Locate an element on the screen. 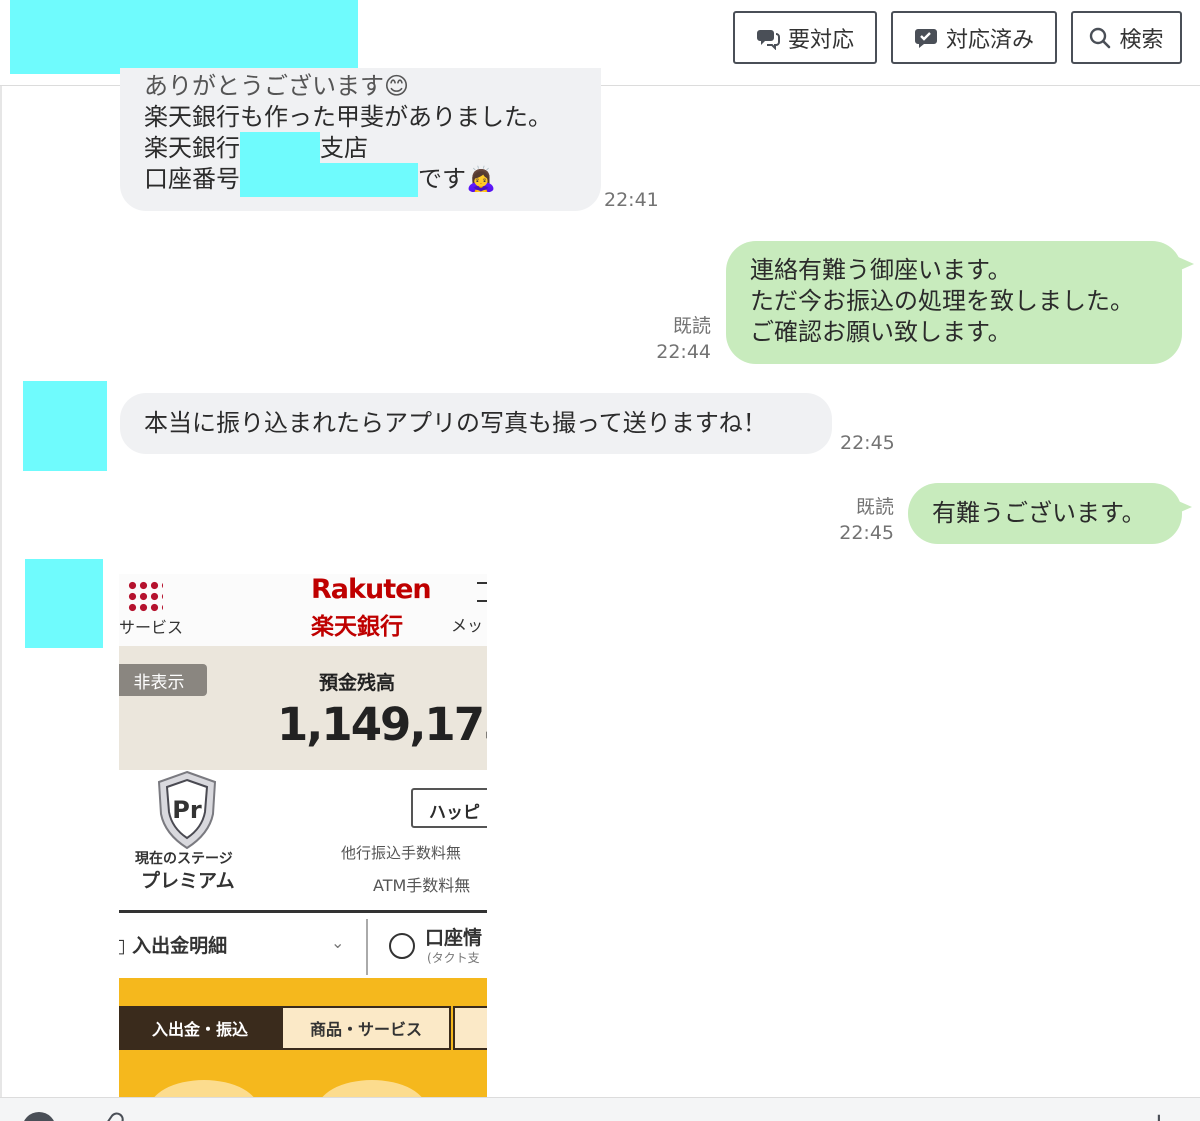  message-icon is located at coordinates (482, 592).